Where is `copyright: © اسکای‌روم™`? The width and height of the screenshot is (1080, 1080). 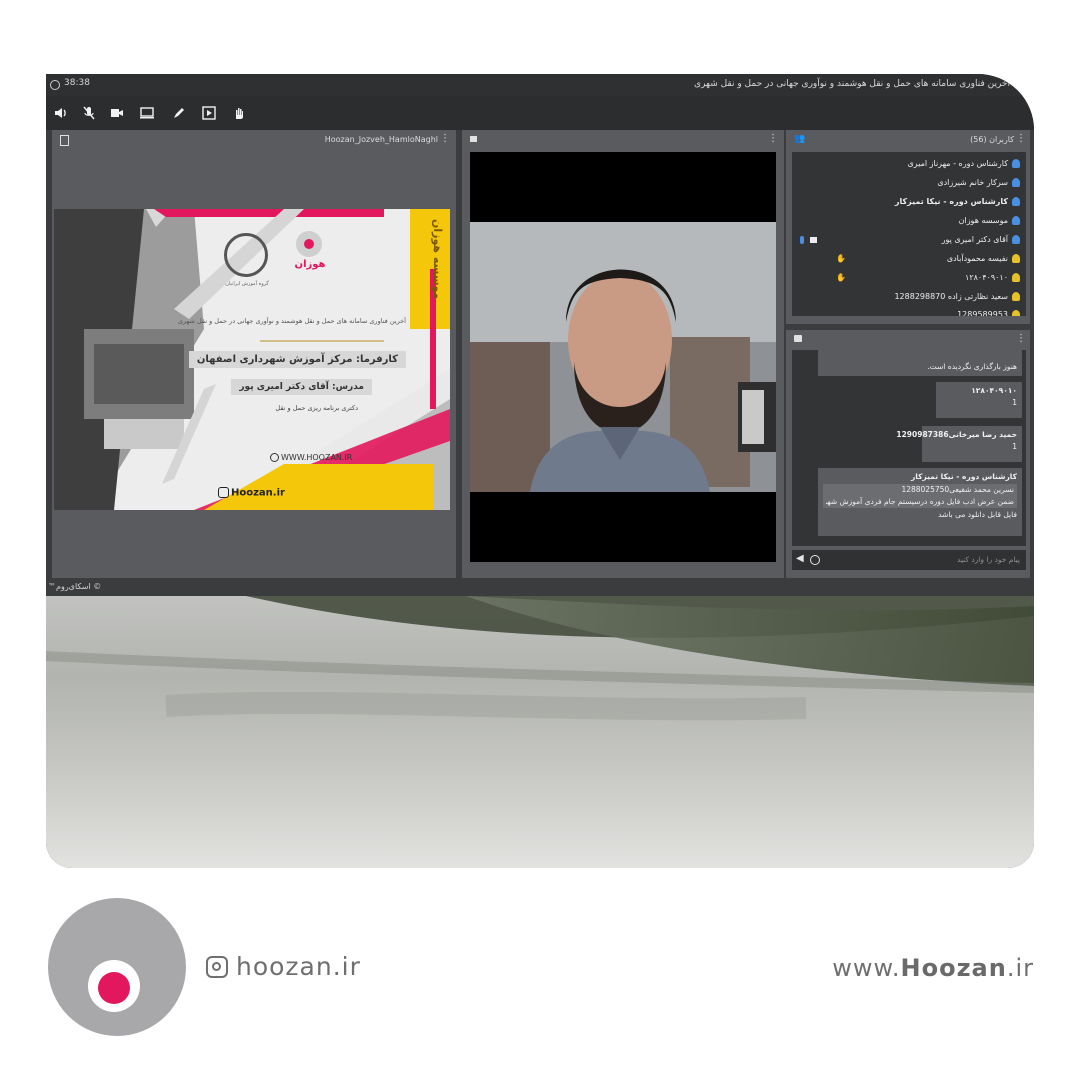
copyright: © اسکای‌روم™ is located at coordinates (75, 586).